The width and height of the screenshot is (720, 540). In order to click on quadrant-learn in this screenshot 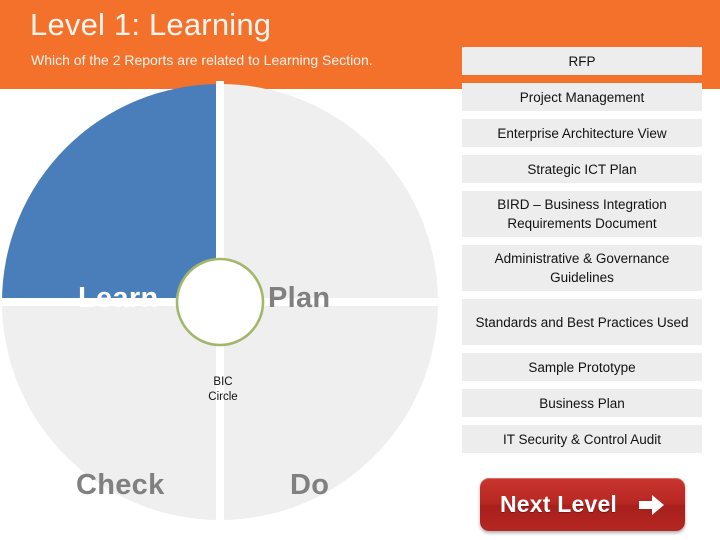, I will do `click(111, 193)`.